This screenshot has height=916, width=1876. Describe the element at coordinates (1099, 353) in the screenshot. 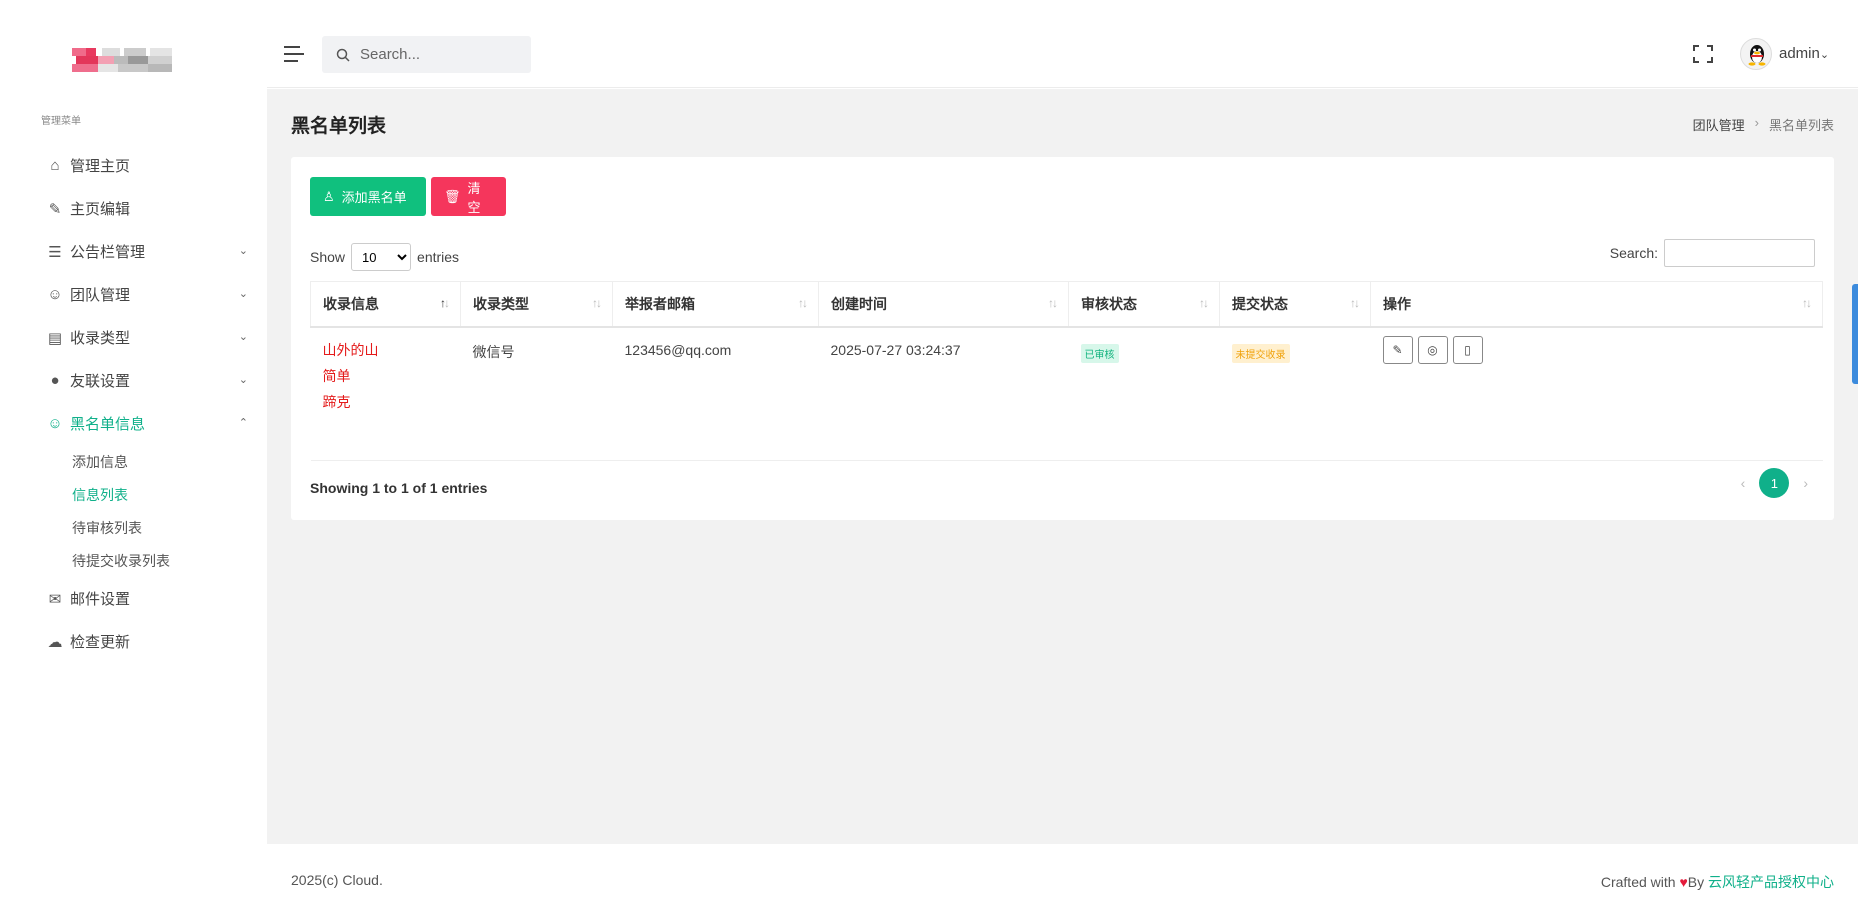

I see `status-badge: 已审核` at that location.